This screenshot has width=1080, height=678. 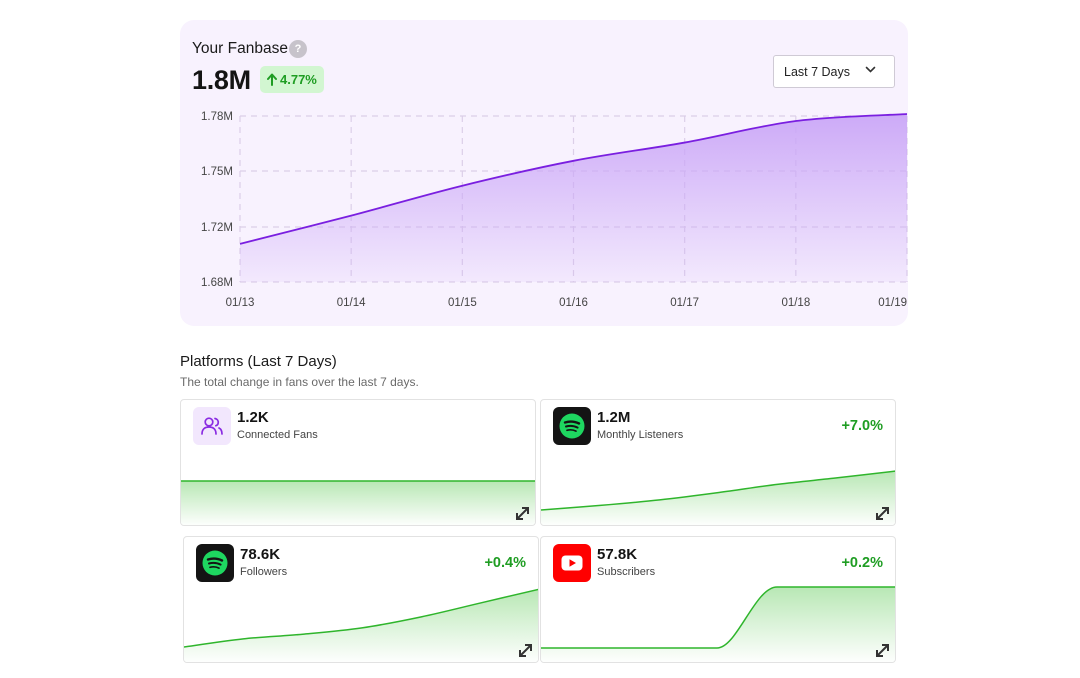 What do you see at coordinates (221, 80) in the screenshot?
I see `fanbase-total: 1.8M` at bounding box center [221, 80].